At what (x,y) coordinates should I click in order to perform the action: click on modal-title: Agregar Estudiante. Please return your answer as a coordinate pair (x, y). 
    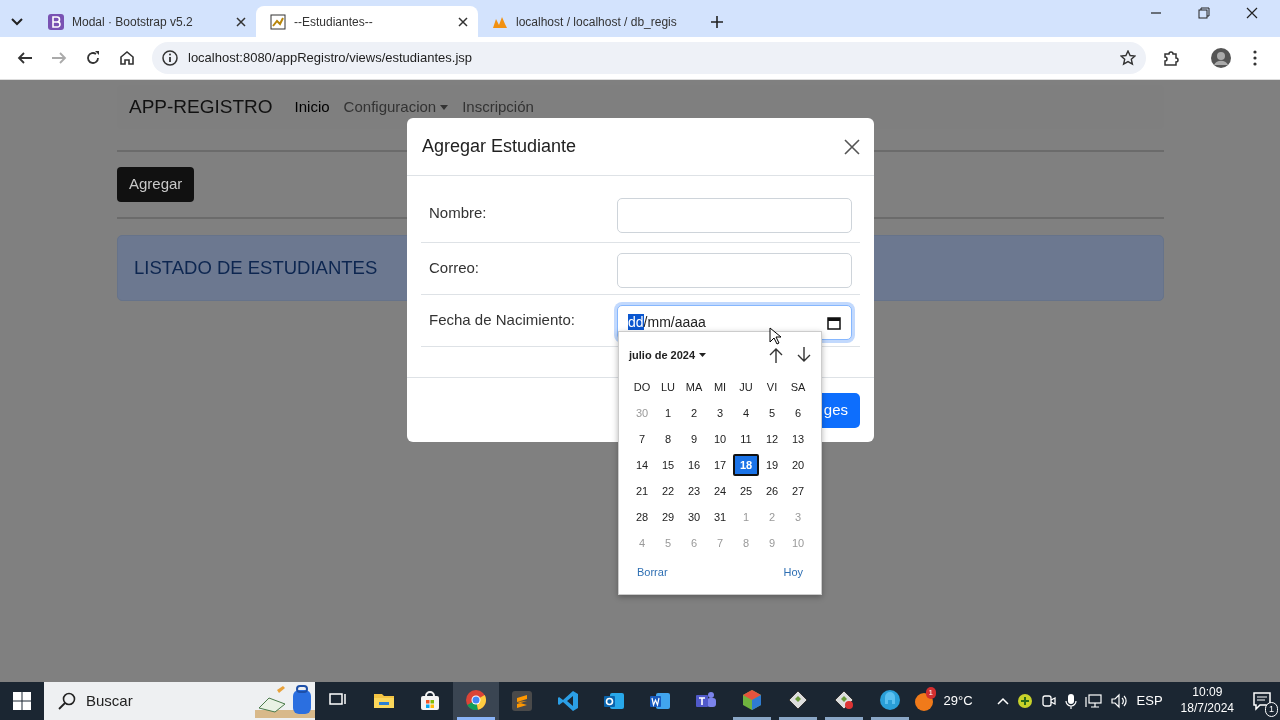
    Looking at the image, I should click on (499, 146).